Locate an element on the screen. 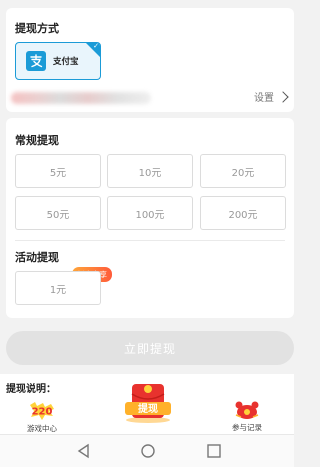 The image size is (320, 467). home-icon is located at coordinates (148, 451).